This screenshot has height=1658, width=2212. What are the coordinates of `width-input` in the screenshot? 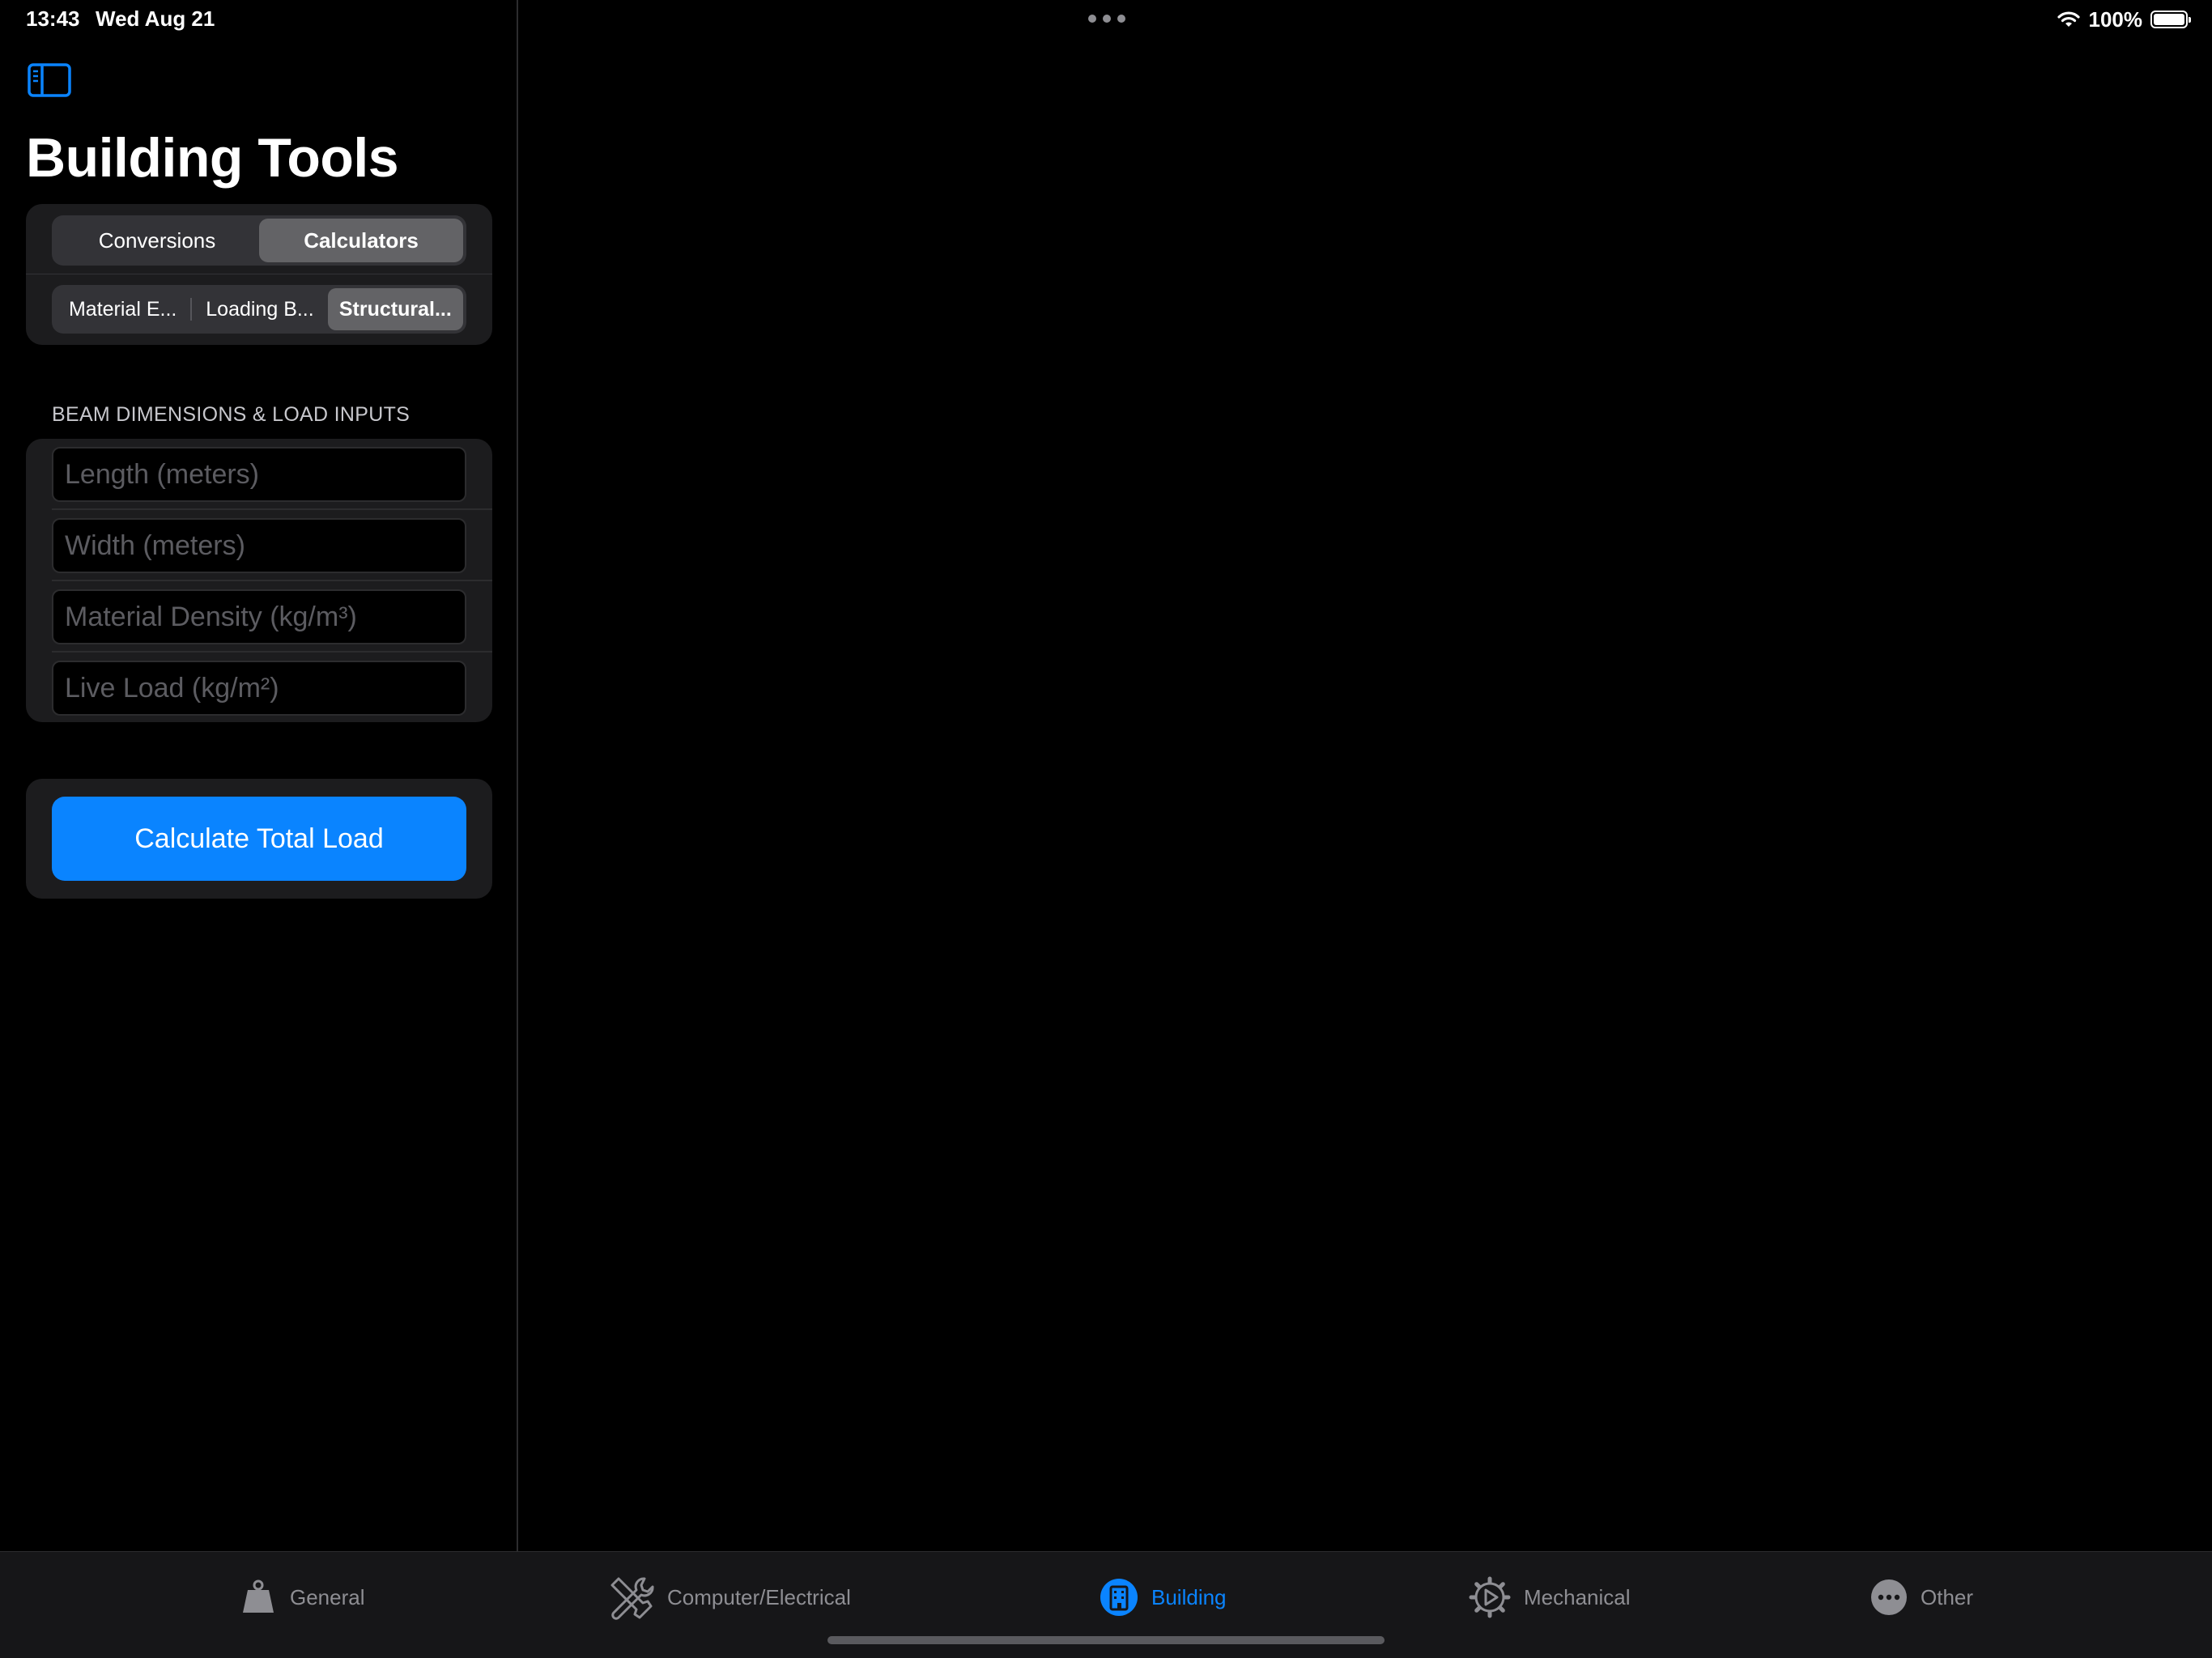 It's located at (259, 545).